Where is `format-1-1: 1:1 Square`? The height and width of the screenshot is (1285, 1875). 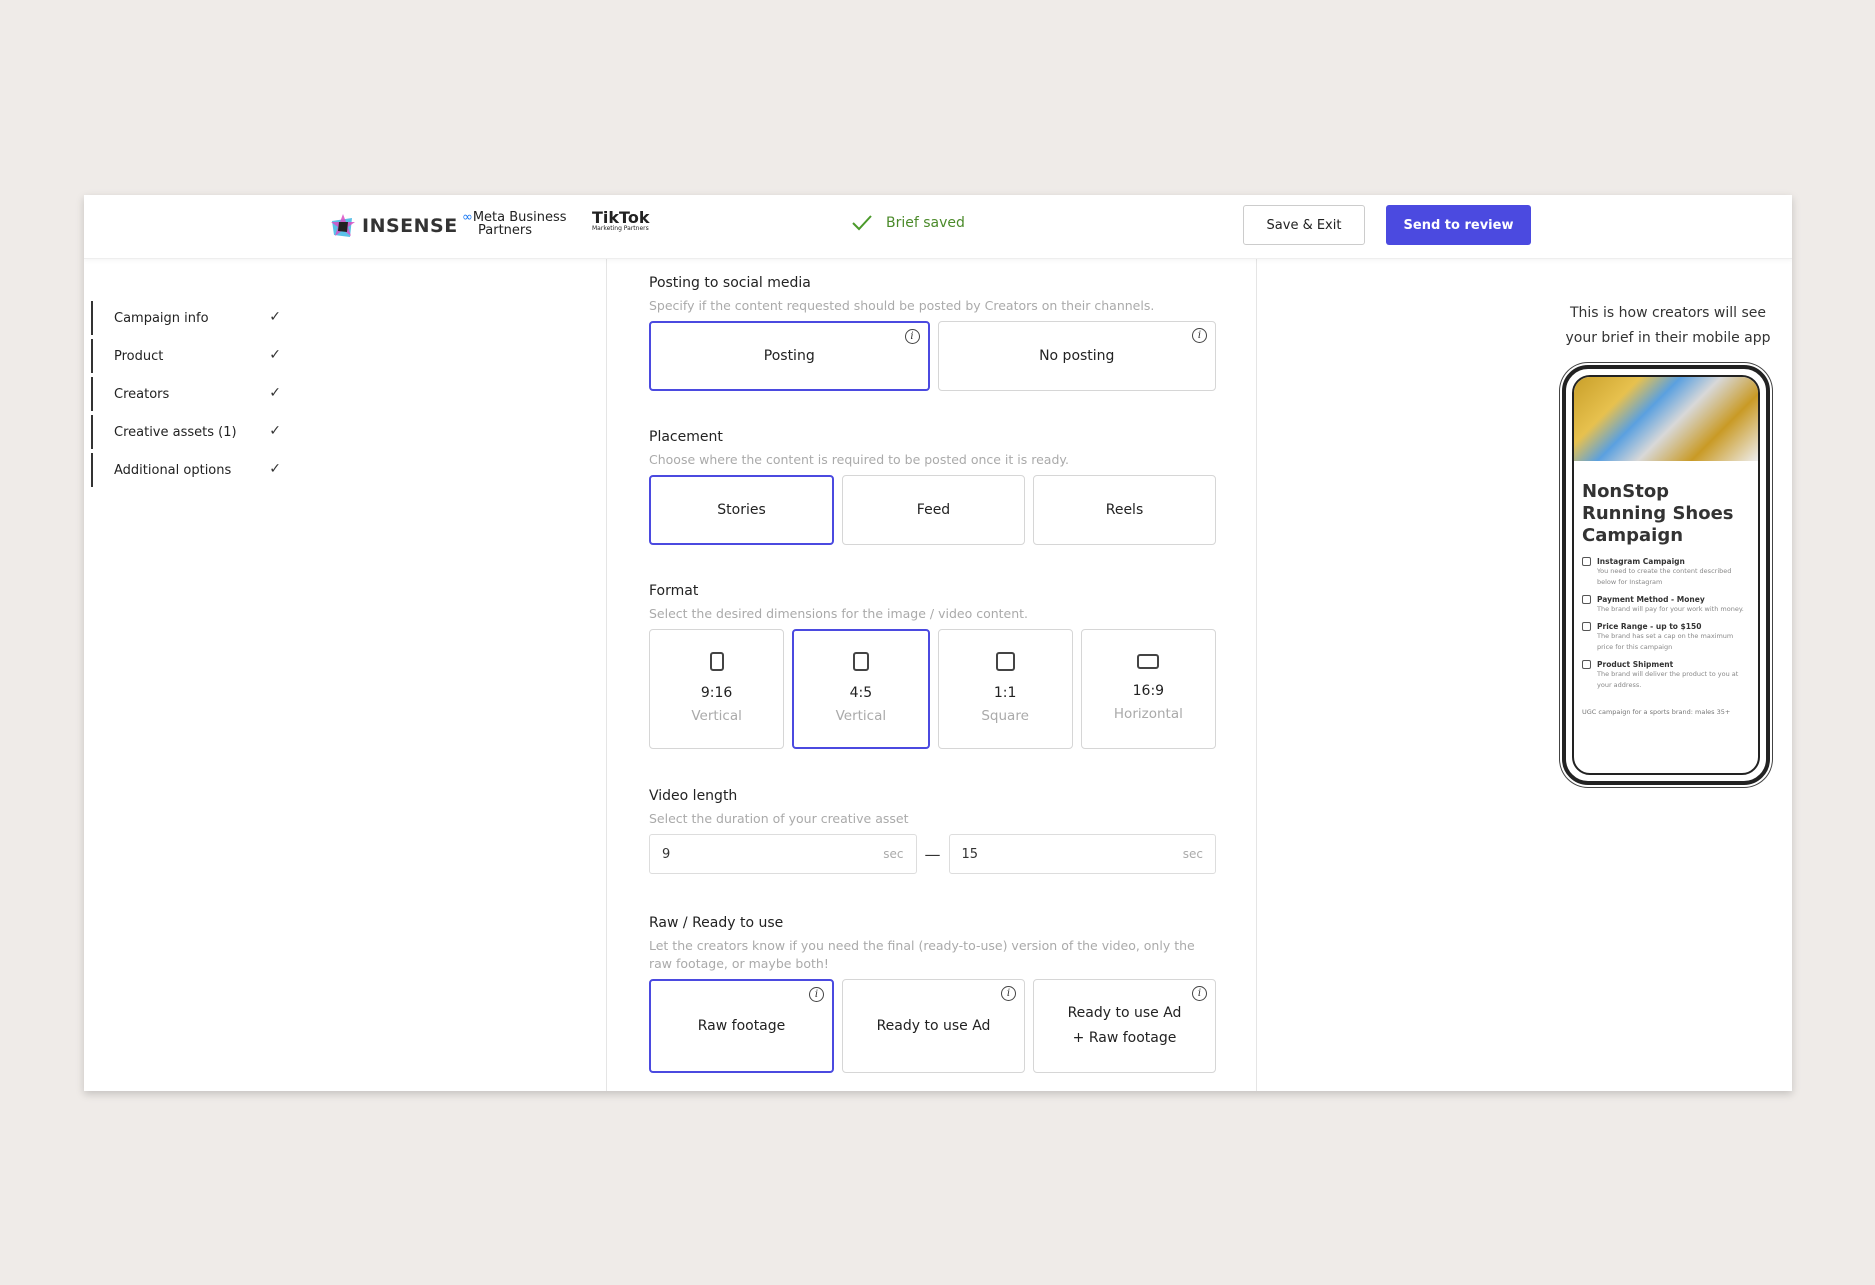 format-1-1: 1:1 Square is located at coordinates (1005, 689).